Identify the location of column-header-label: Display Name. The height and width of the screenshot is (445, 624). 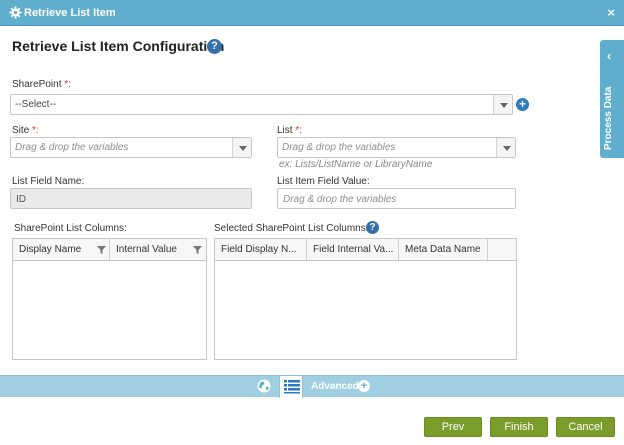
(50, 249).